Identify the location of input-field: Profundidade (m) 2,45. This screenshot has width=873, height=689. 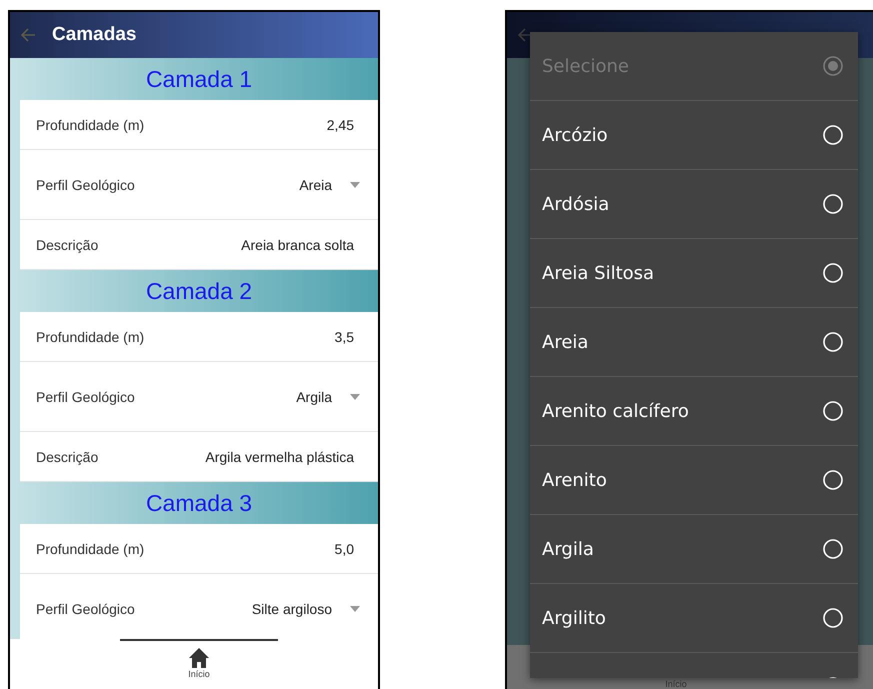
(199, 125).